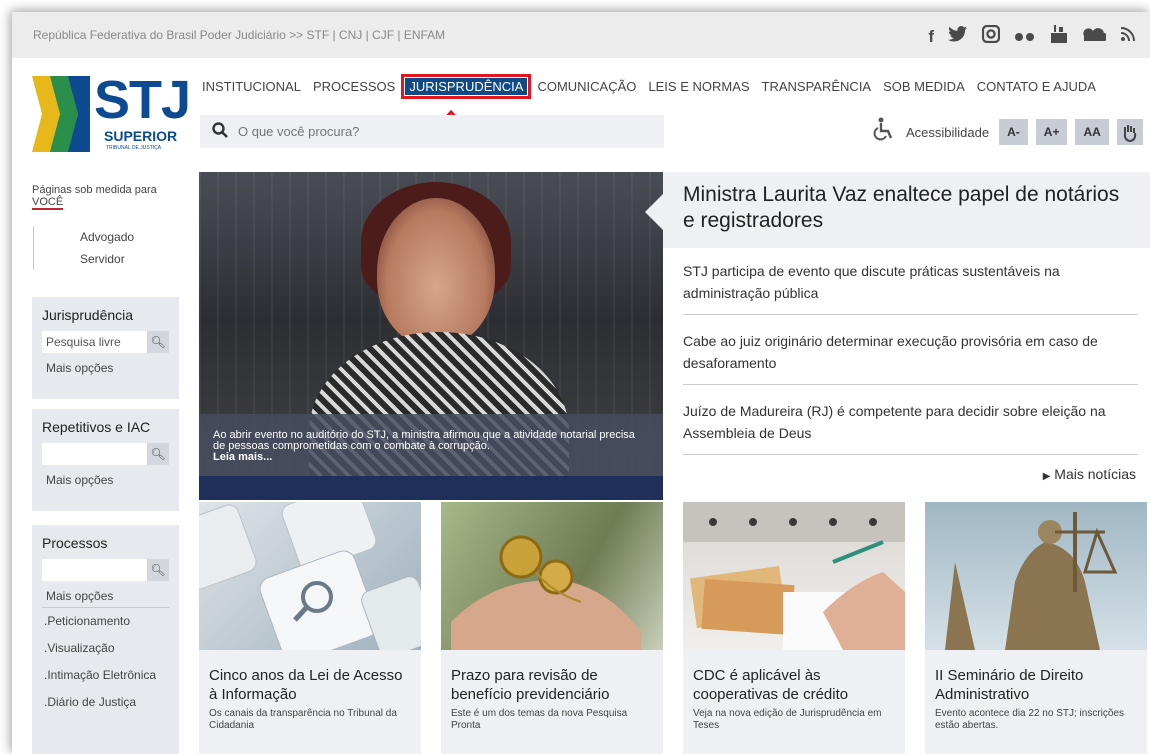 Image resolution: width=1150 pixels, height=754 pixels. What do you see at coordinates (88, 315) in the screenshot?
I see `jurisprudencia-box-title: Jurisprudência` at bounding box center [88, 315].